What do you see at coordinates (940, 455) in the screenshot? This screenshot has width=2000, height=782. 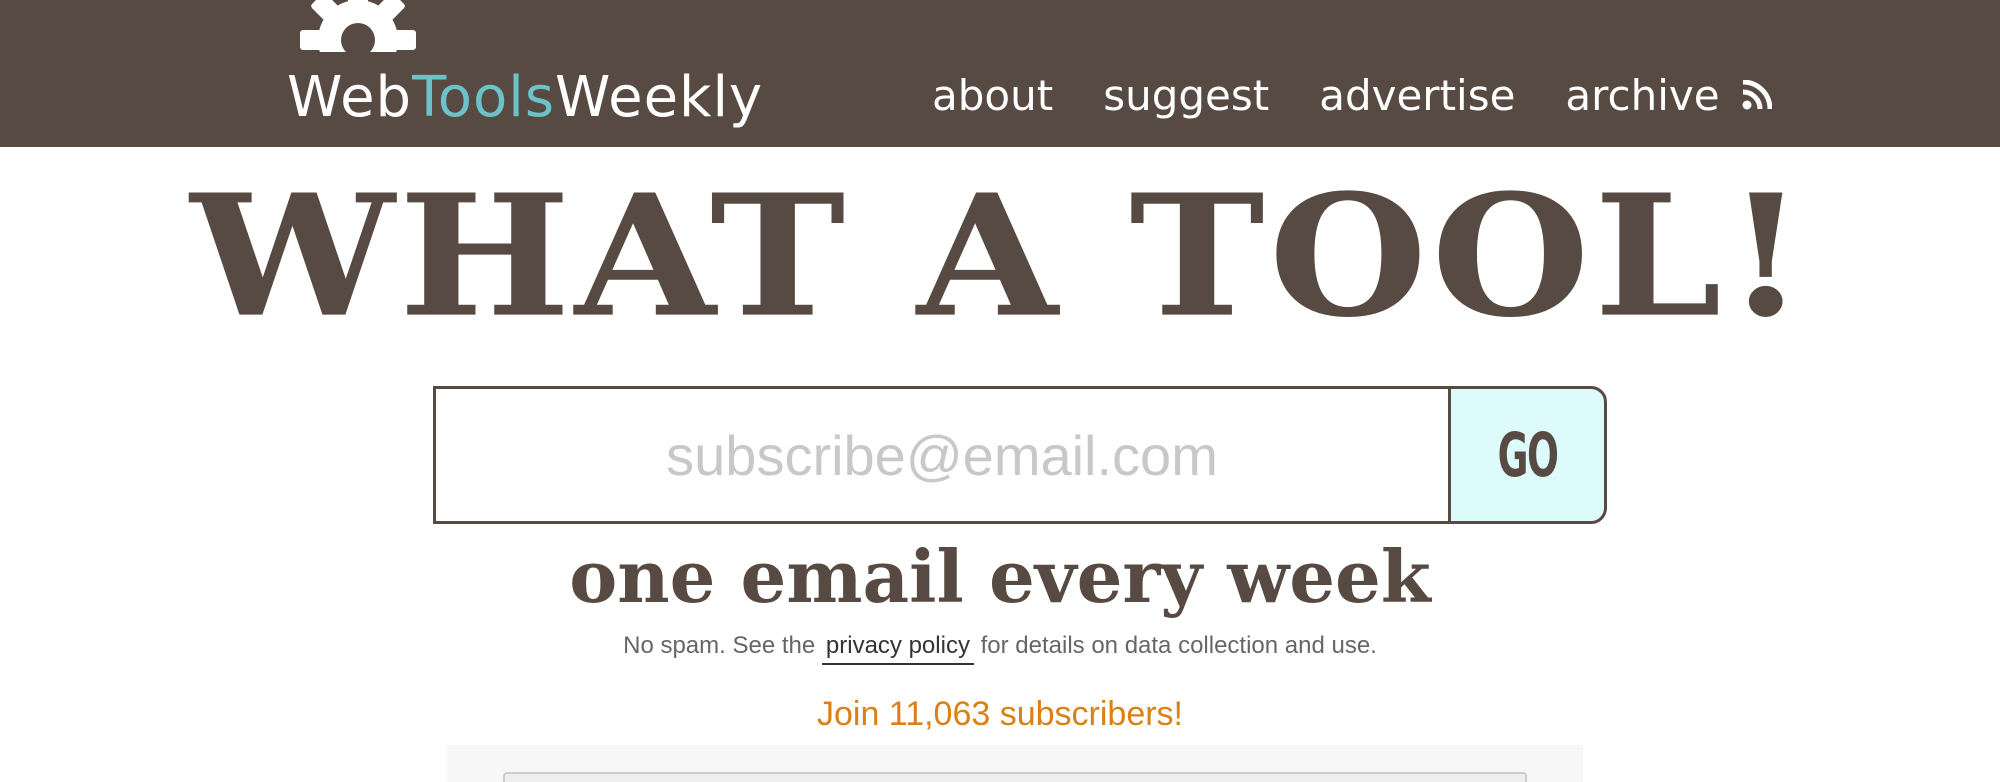 I see `email-input` at bounding box center [940, 455].